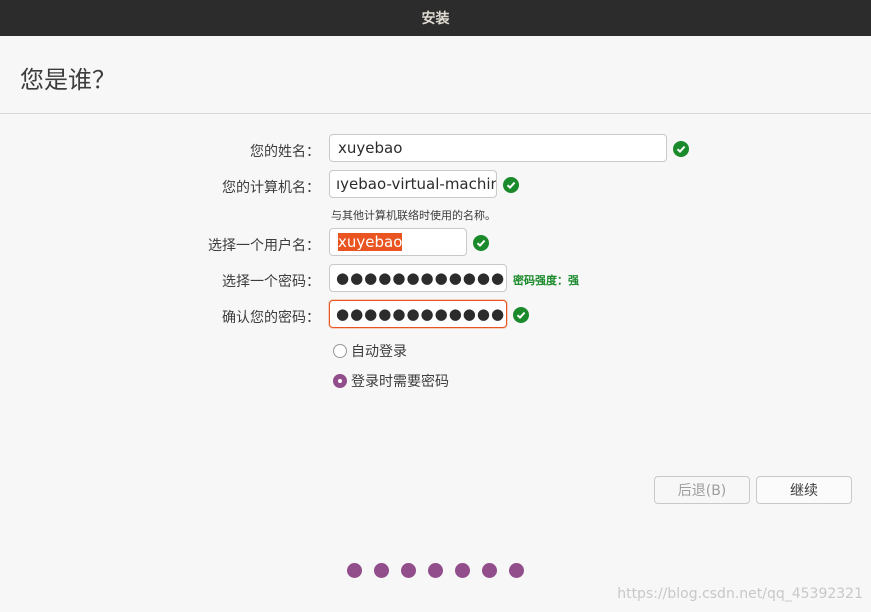 The height and width of the screenshot is (612, 871). What do you see at coordinates (400, 382) in the screenshot?
I see `require-password-label: 登录时需要密码` at bounding box center [400, 382].